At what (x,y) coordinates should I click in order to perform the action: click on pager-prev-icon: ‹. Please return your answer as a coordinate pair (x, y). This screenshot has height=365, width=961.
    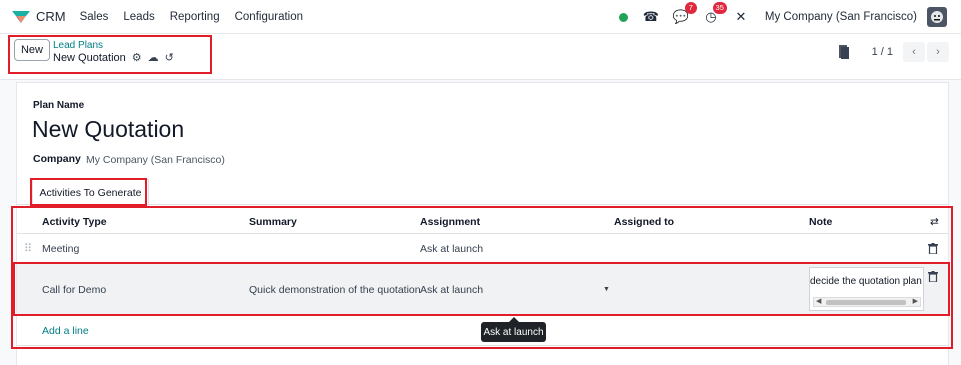
    Looking at the image, I should click on (914, 52).